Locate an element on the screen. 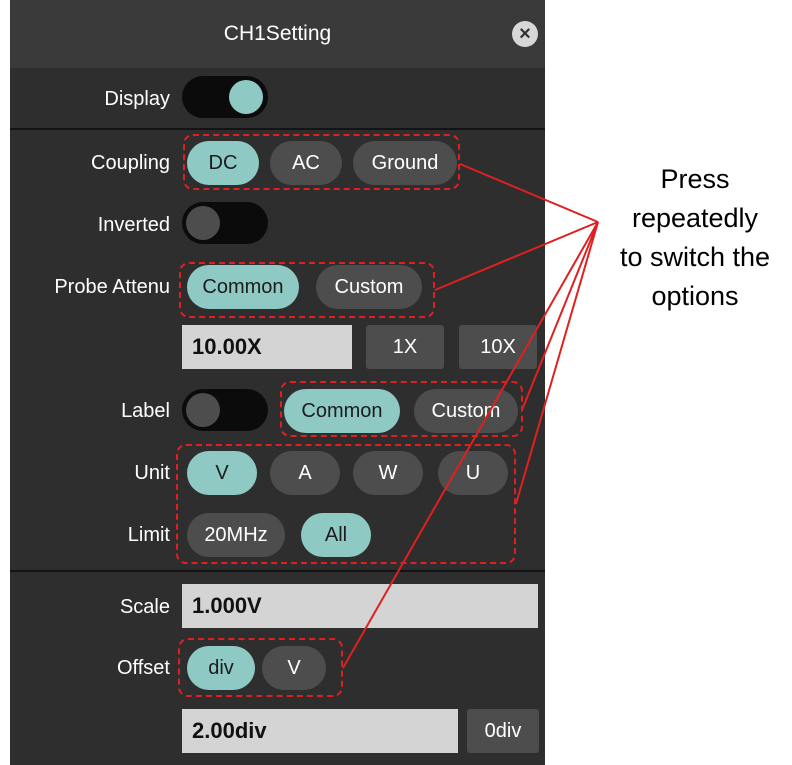 Image resolution: width=792 pixels, height=765 pixels. annotation-line: options is located at coordinates (695, 296).